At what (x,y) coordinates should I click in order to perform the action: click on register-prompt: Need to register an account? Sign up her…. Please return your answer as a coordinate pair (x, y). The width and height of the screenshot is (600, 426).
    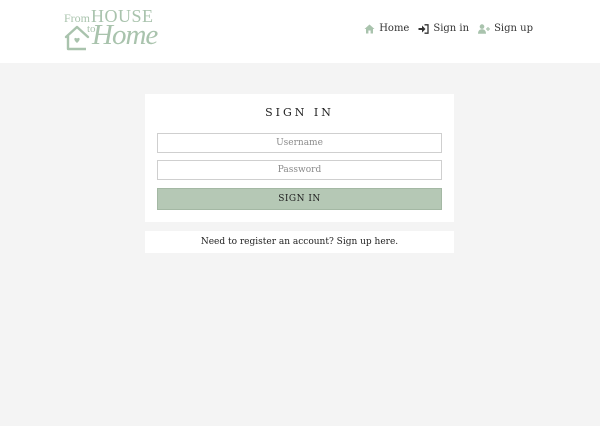
    Looking at the image, I should click on (299, 242).